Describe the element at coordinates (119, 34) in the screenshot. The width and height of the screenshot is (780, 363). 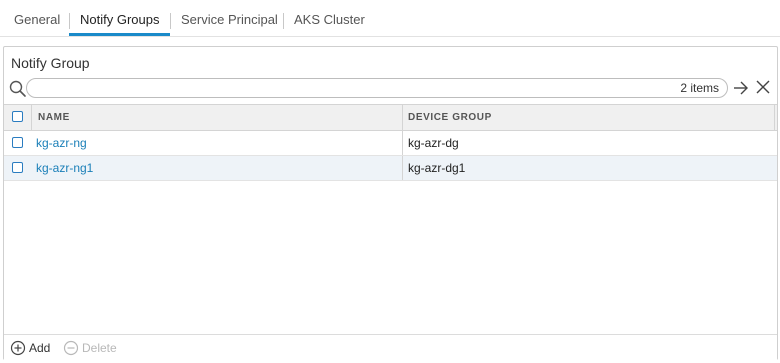
I see `active-tab-indicator` at that location.